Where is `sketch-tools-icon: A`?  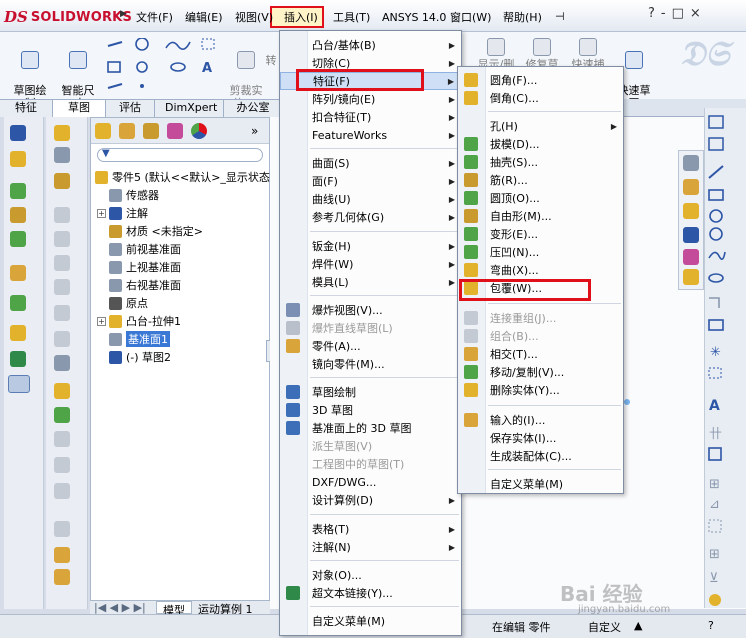
sketch-tools-icon: A is located at coordinates (164, 65).